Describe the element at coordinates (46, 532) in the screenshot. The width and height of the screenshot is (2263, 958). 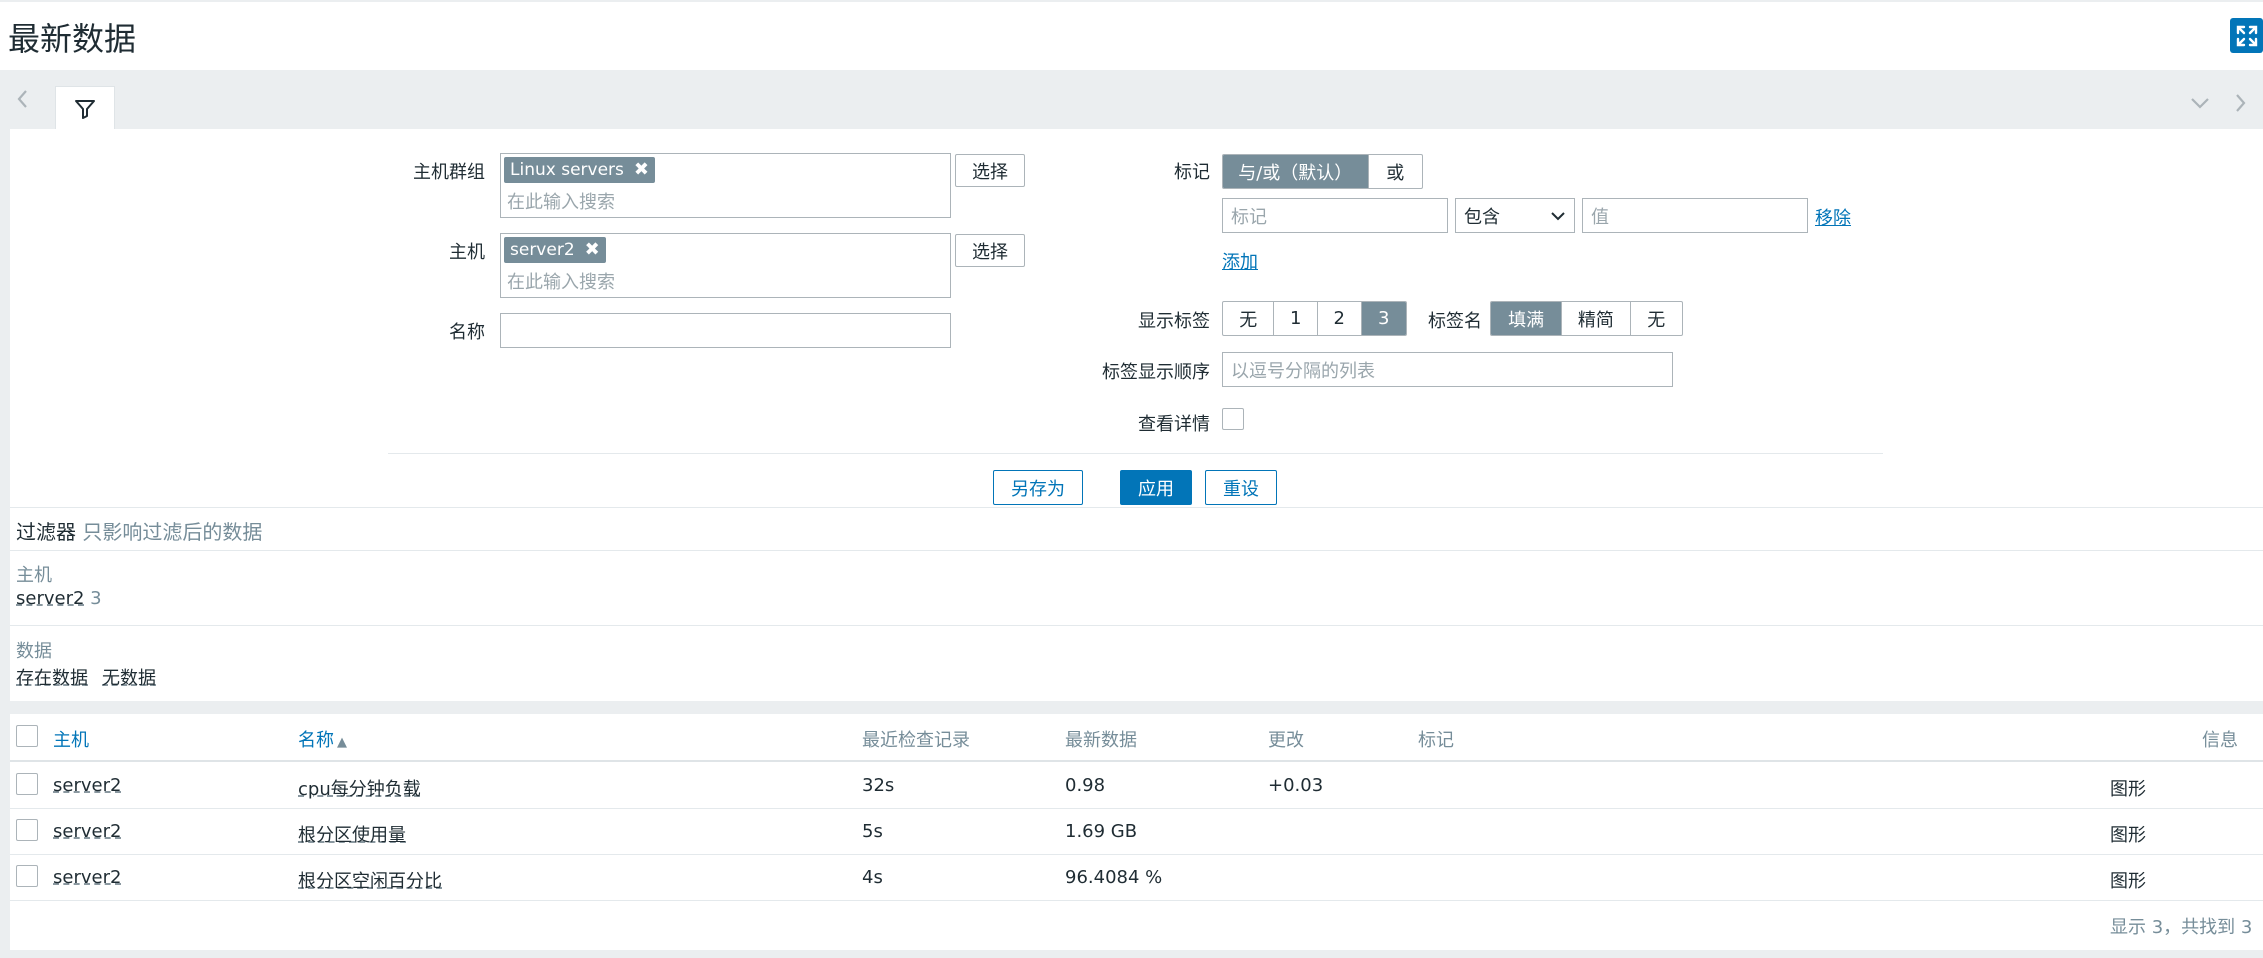
I see `subfilter-title: 过滤器` at that location.